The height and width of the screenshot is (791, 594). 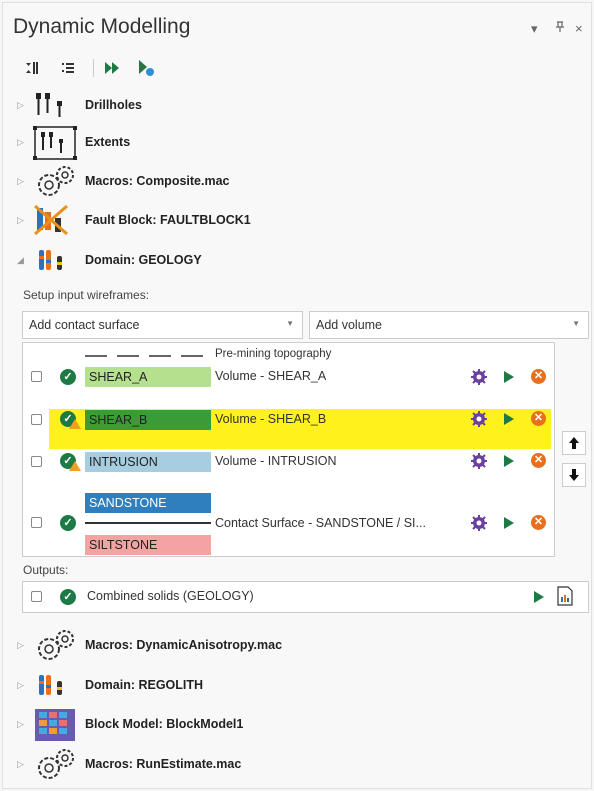 I want to click on toolbar, so click(x=297, y=68).